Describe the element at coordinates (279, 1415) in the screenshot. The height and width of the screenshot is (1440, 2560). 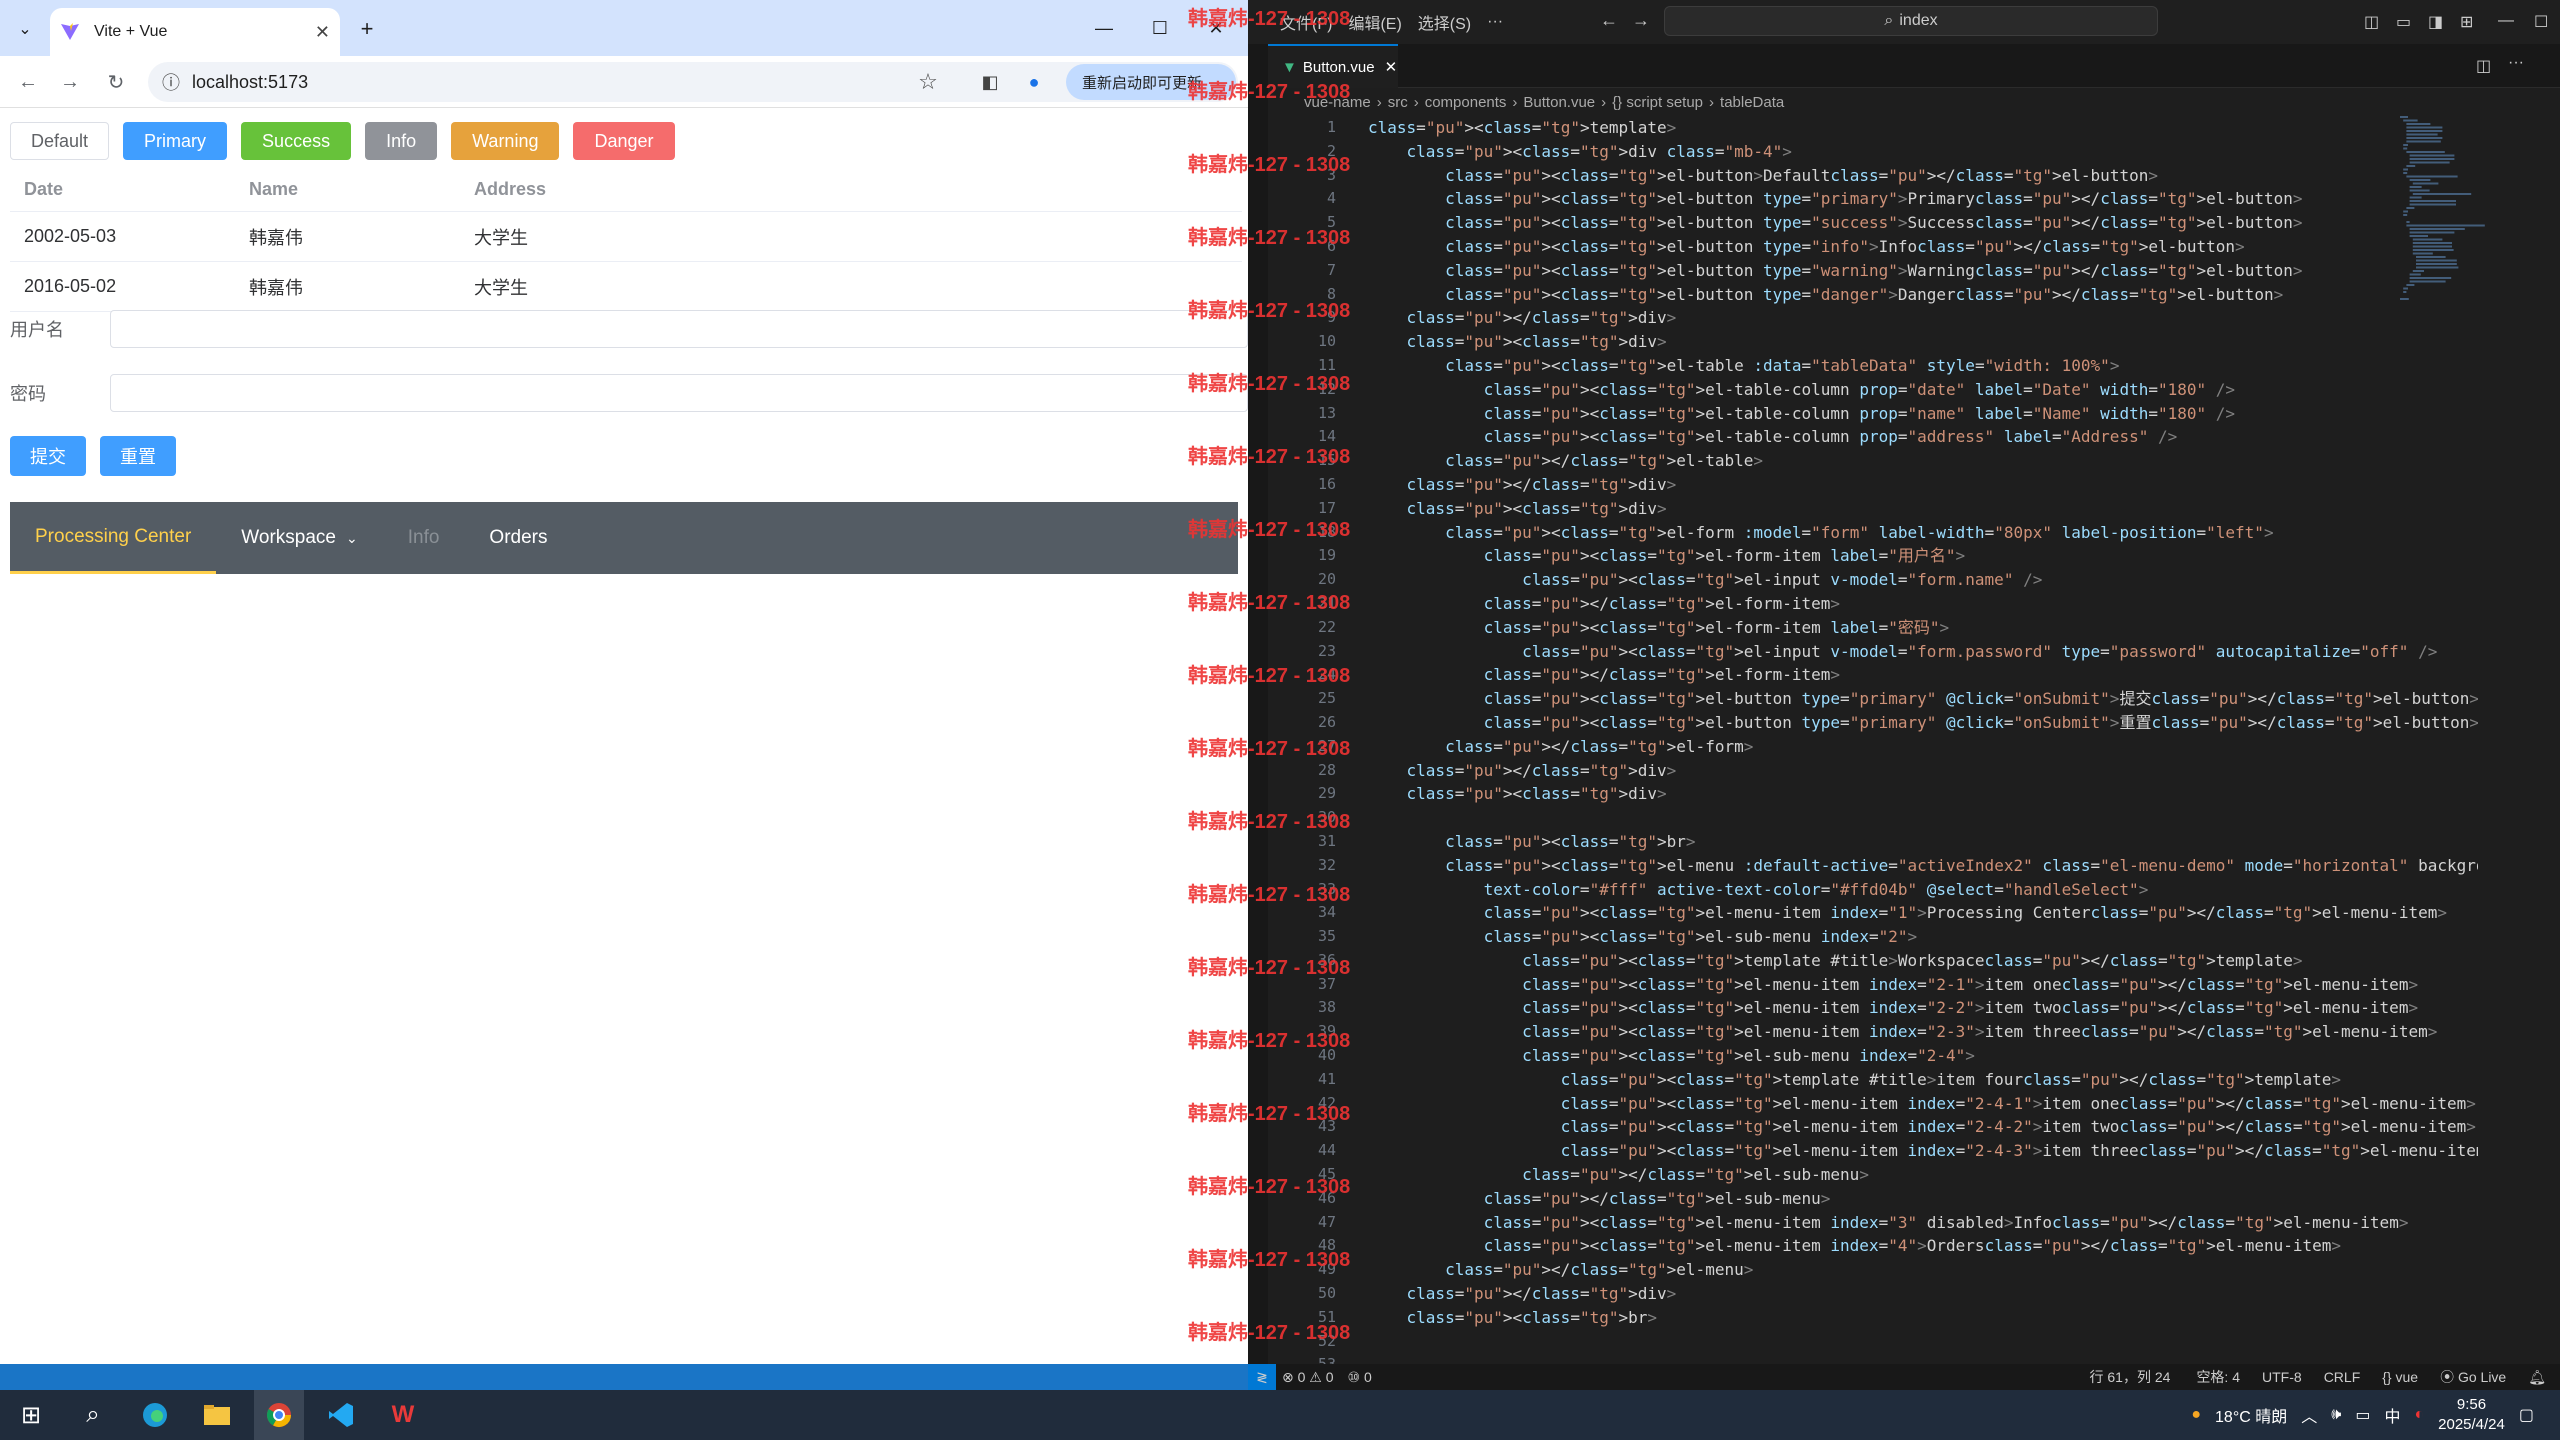
I see `chrome-icon` at that location.